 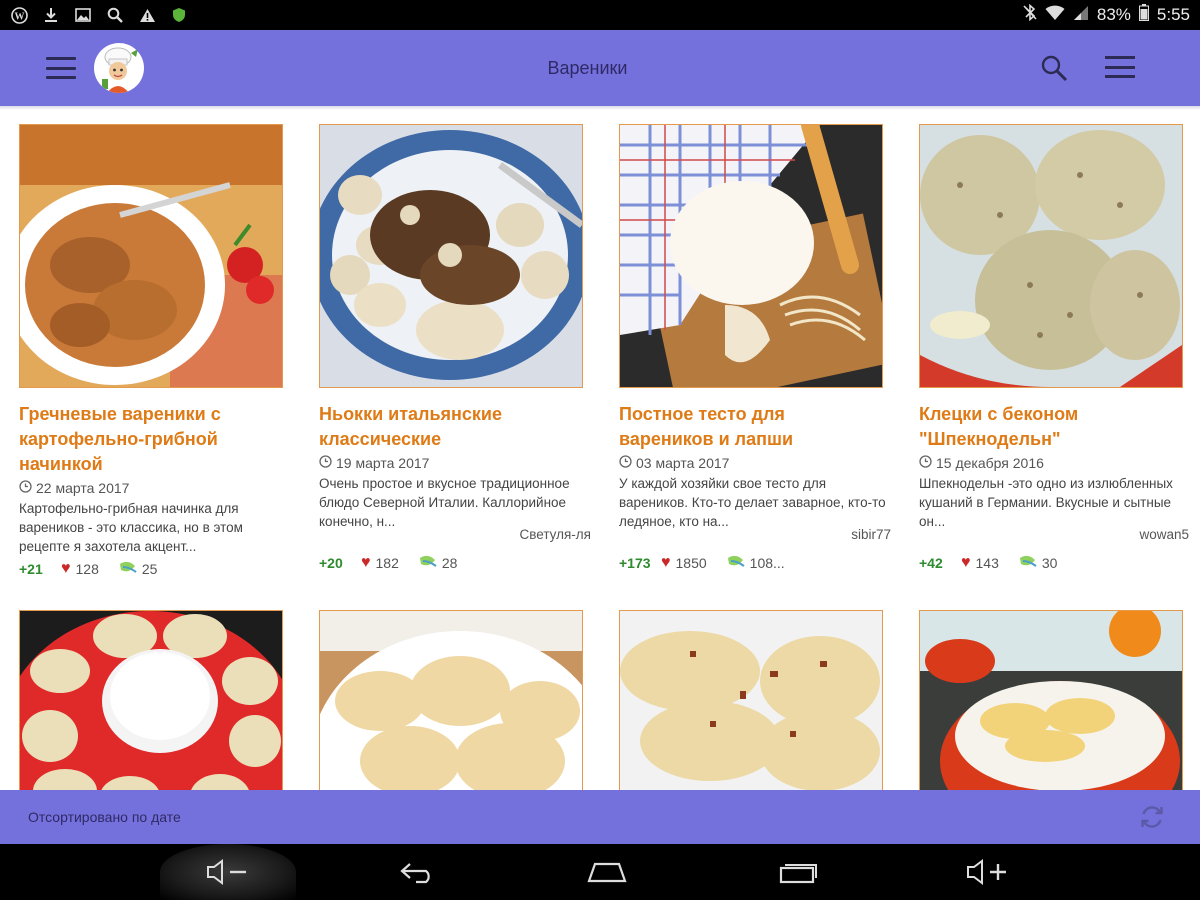 What do you see at coordinates (990, 463) in the screenshot?
I see `recipe-date: 15 декабря 2016` at bounding box center [990, 463].